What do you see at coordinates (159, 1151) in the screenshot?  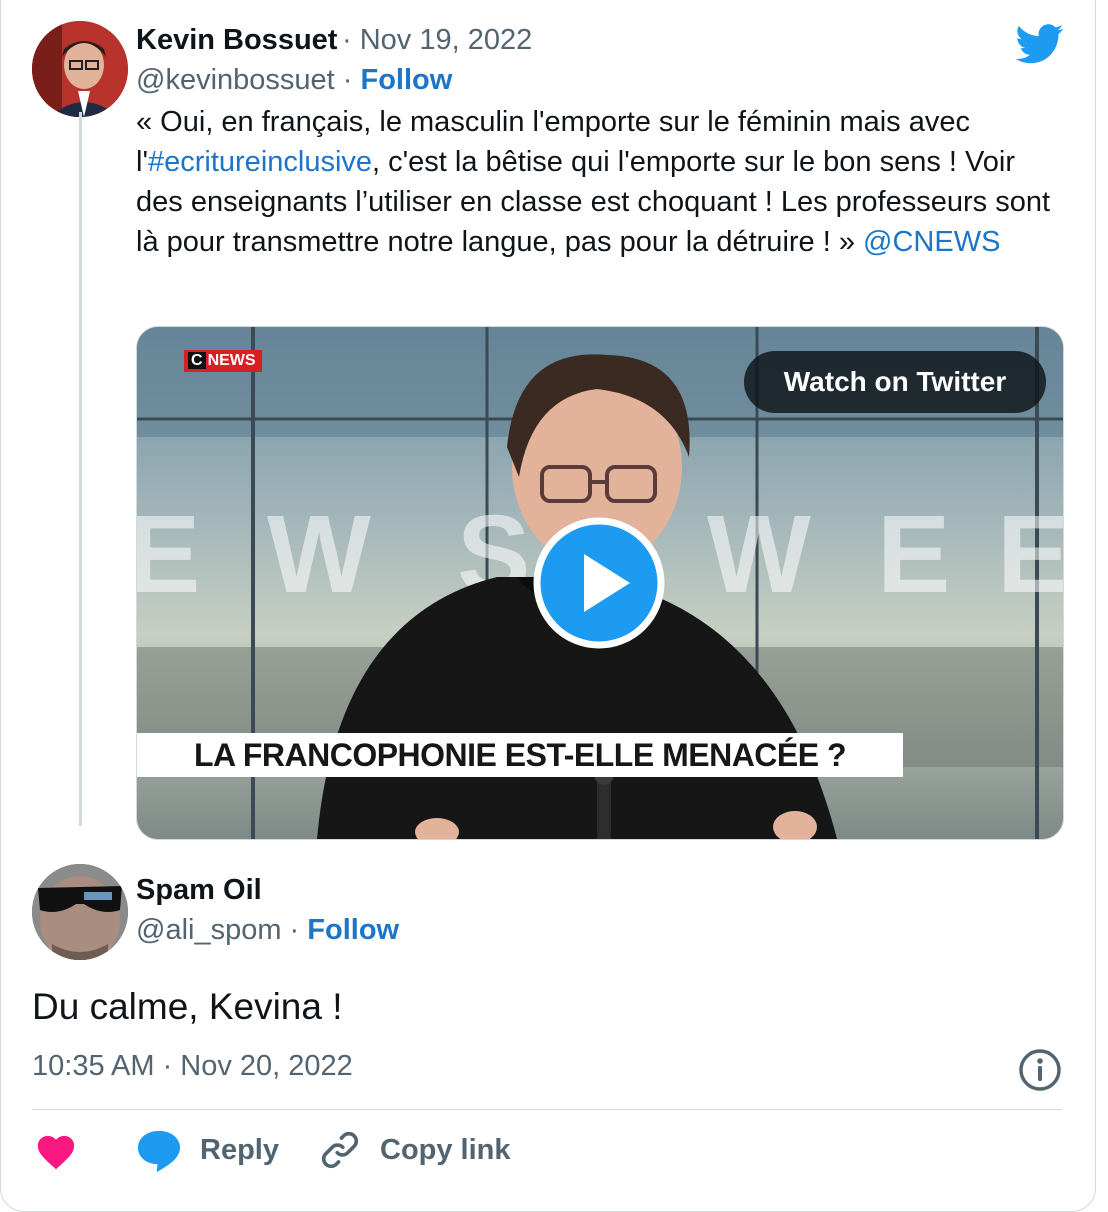 I see `reply-bubble-icon` at bounding box center [159, 1151].